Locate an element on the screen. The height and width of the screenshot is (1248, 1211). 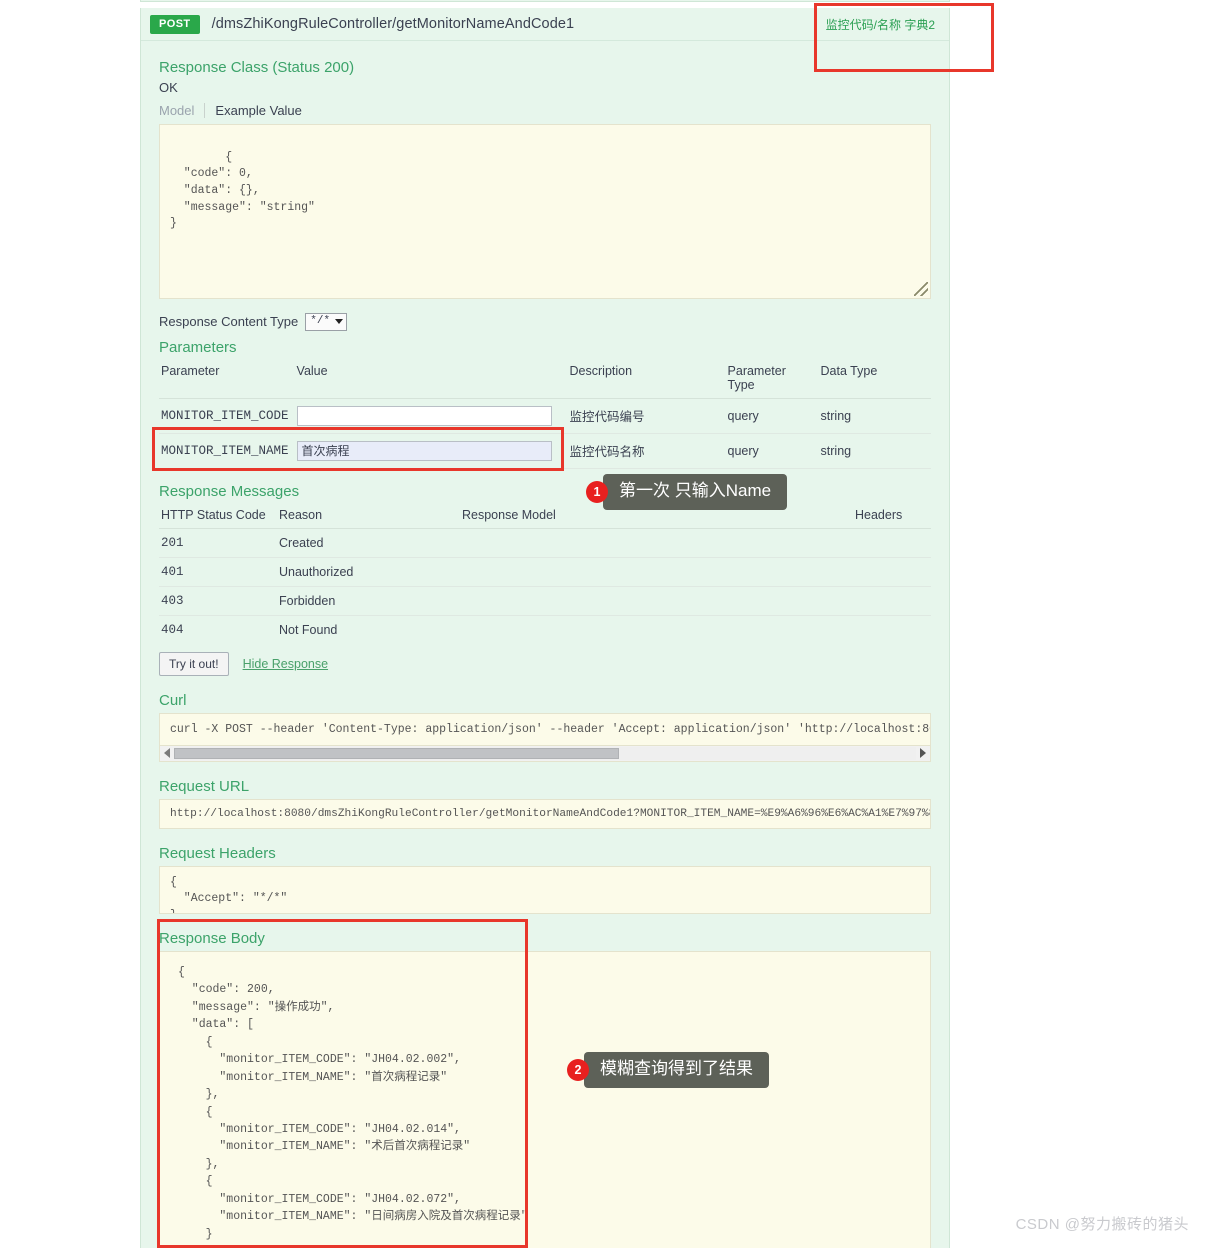
annotation-callout-2: 2 模糊查询得到了结果 is located at coordinates (668, 1070).